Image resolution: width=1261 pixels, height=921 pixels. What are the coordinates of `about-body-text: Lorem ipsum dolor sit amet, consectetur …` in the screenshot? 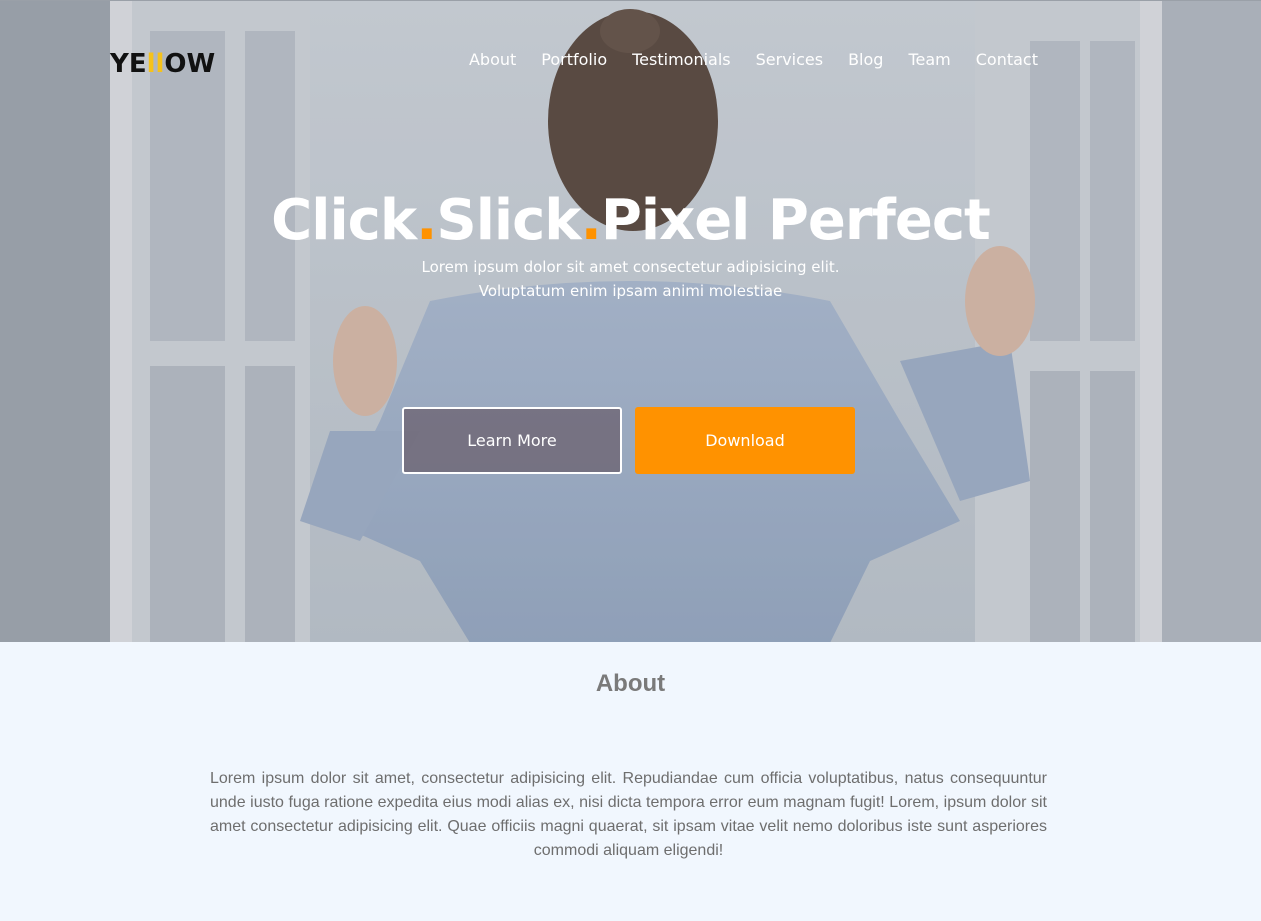 It's located at (628, 814).